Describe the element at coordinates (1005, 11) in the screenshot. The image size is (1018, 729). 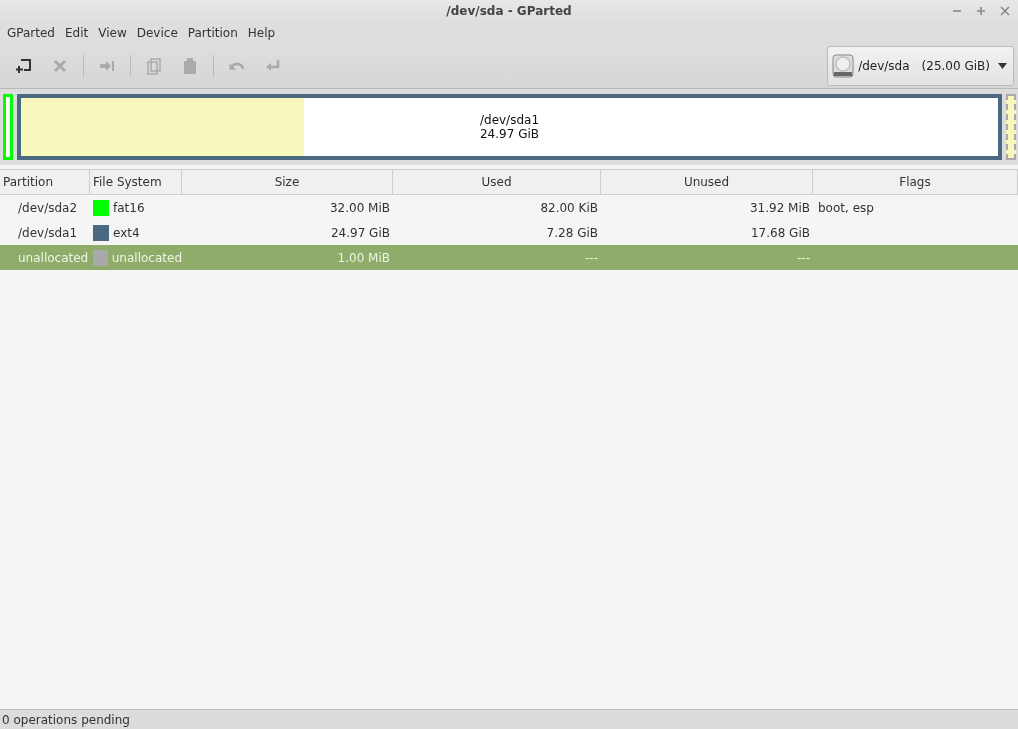
I see `close-icon` at that location.